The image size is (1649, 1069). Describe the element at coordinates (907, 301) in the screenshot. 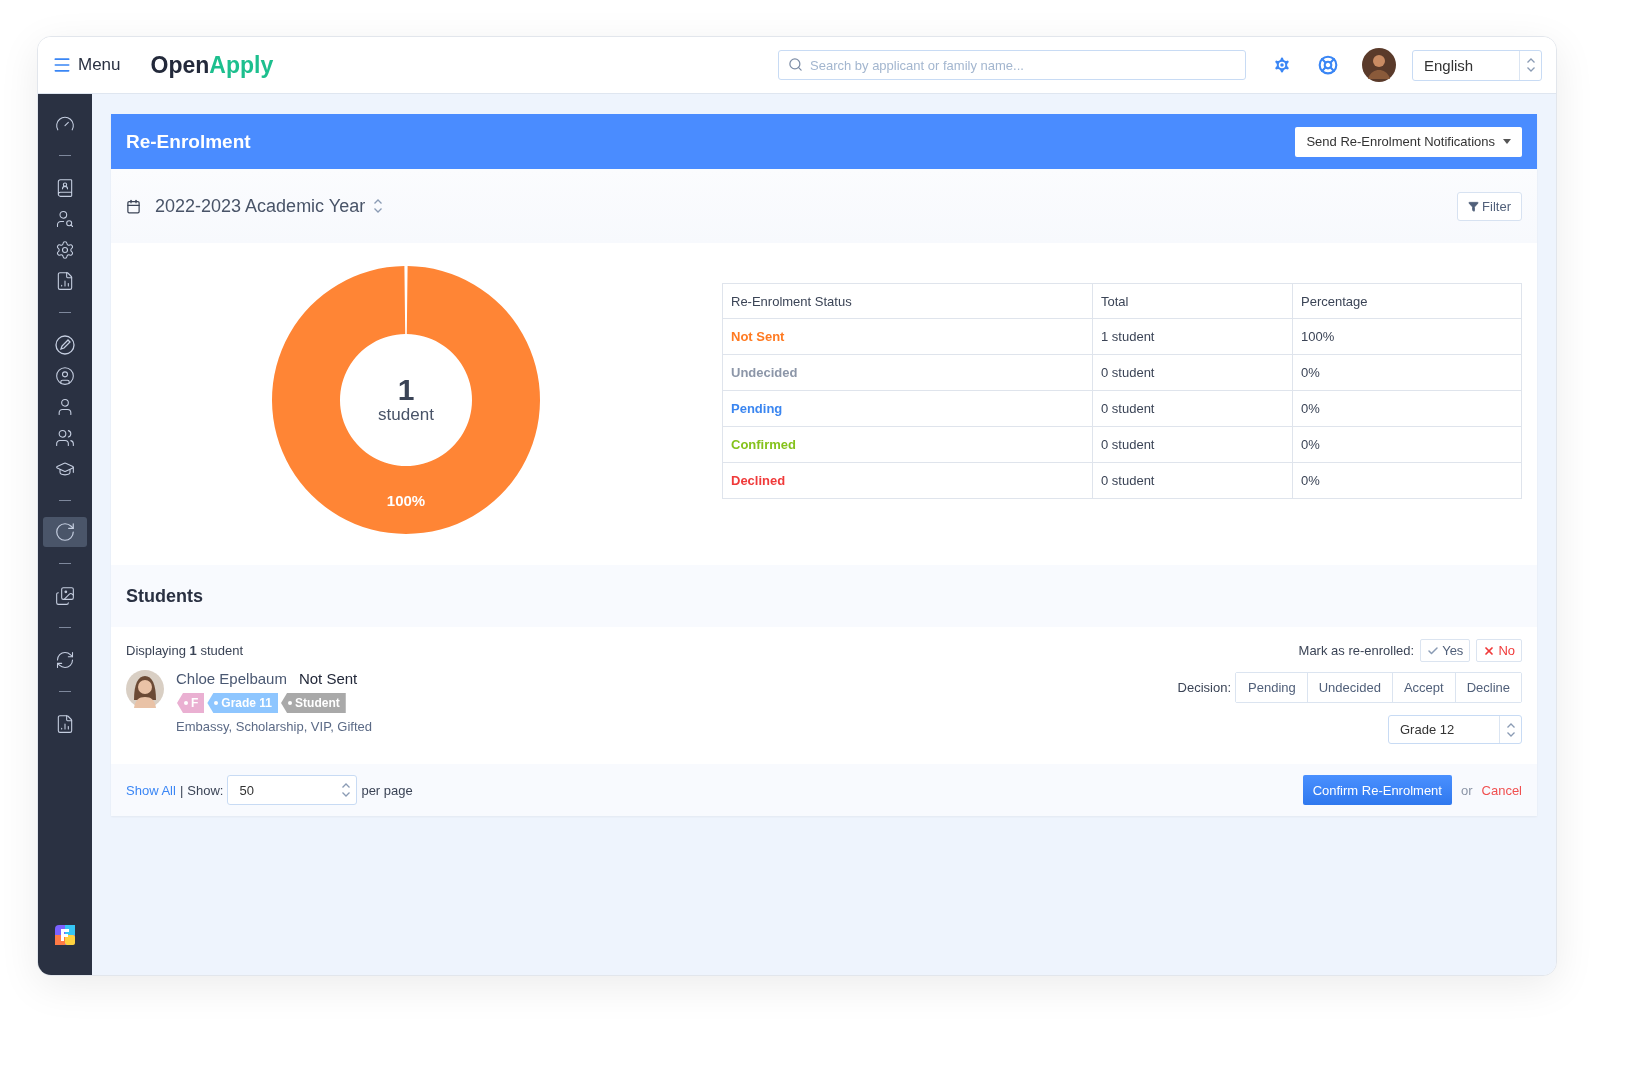

I see `column-header: Re-Enrolment Status` at that location.